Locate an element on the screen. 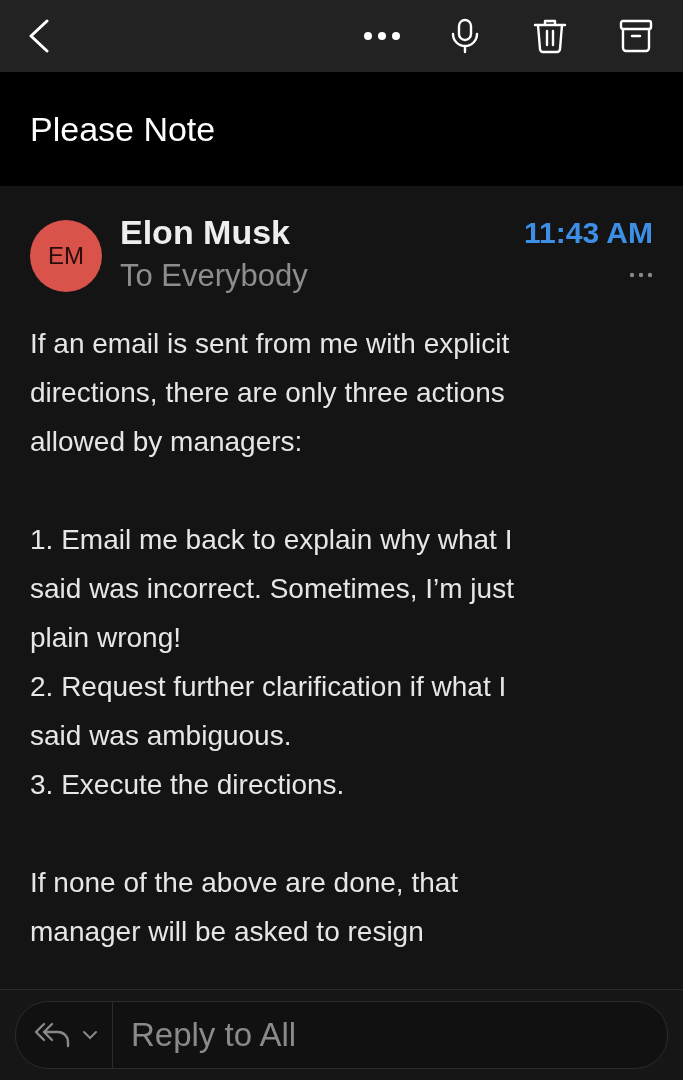 The image size is (683, 1080). more-options-button is located at coordinates (641, 274).